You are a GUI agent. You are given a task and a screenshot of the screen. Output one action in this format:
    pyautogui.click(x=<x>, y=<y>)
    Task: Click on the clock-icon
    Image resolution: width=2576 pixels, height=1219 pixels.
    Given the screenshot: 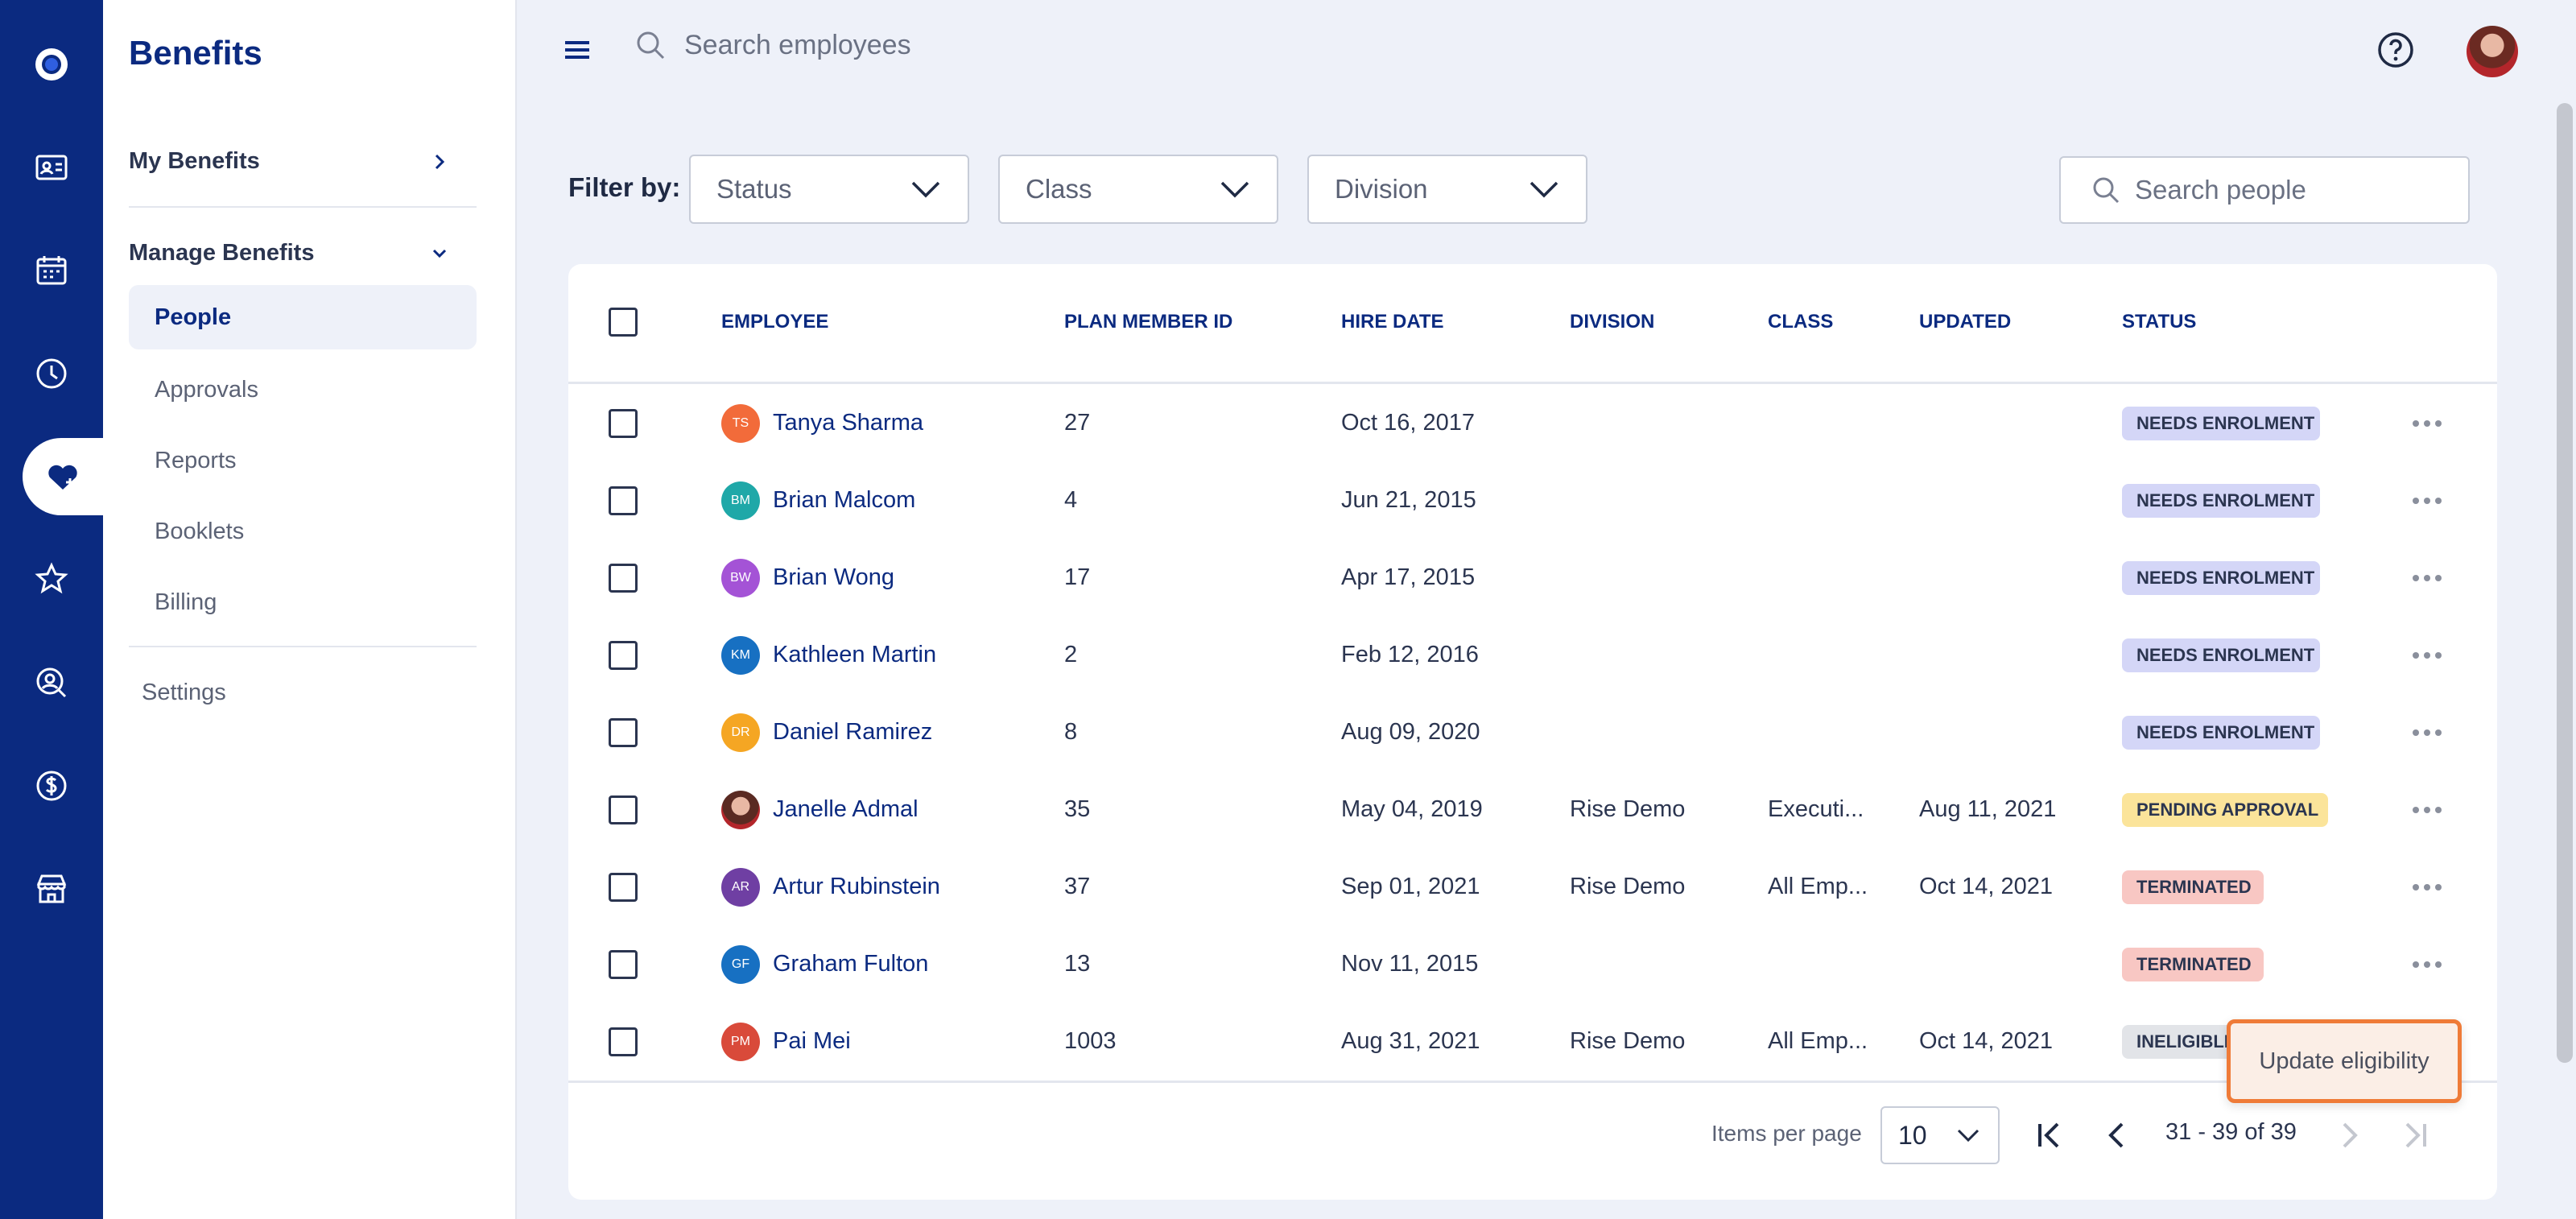 What is the action you would take?
    pyautogui.click(x=51, y=373)
    